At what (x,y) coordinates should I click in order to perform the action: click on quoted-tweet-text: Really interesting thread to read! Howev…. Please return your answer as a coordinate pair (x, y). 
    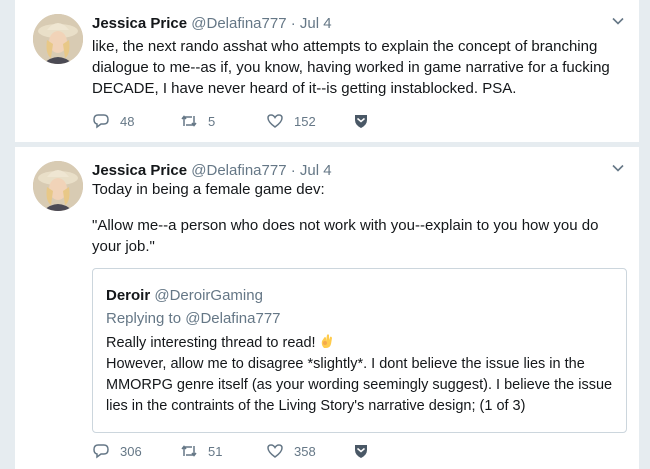
    Looking at the image, I should click on (361, 375).